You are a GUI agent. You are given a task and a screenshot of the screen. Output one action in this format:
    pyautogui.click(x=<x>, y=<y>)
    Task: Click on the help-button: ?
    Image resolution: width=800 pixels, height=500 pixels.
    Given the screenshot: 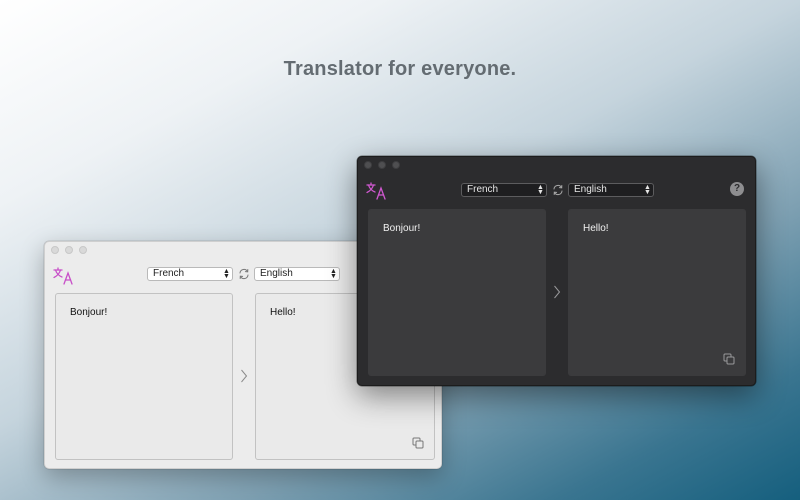 What is the action you would take?
    pyautogui.click(x=737, y=189)
    